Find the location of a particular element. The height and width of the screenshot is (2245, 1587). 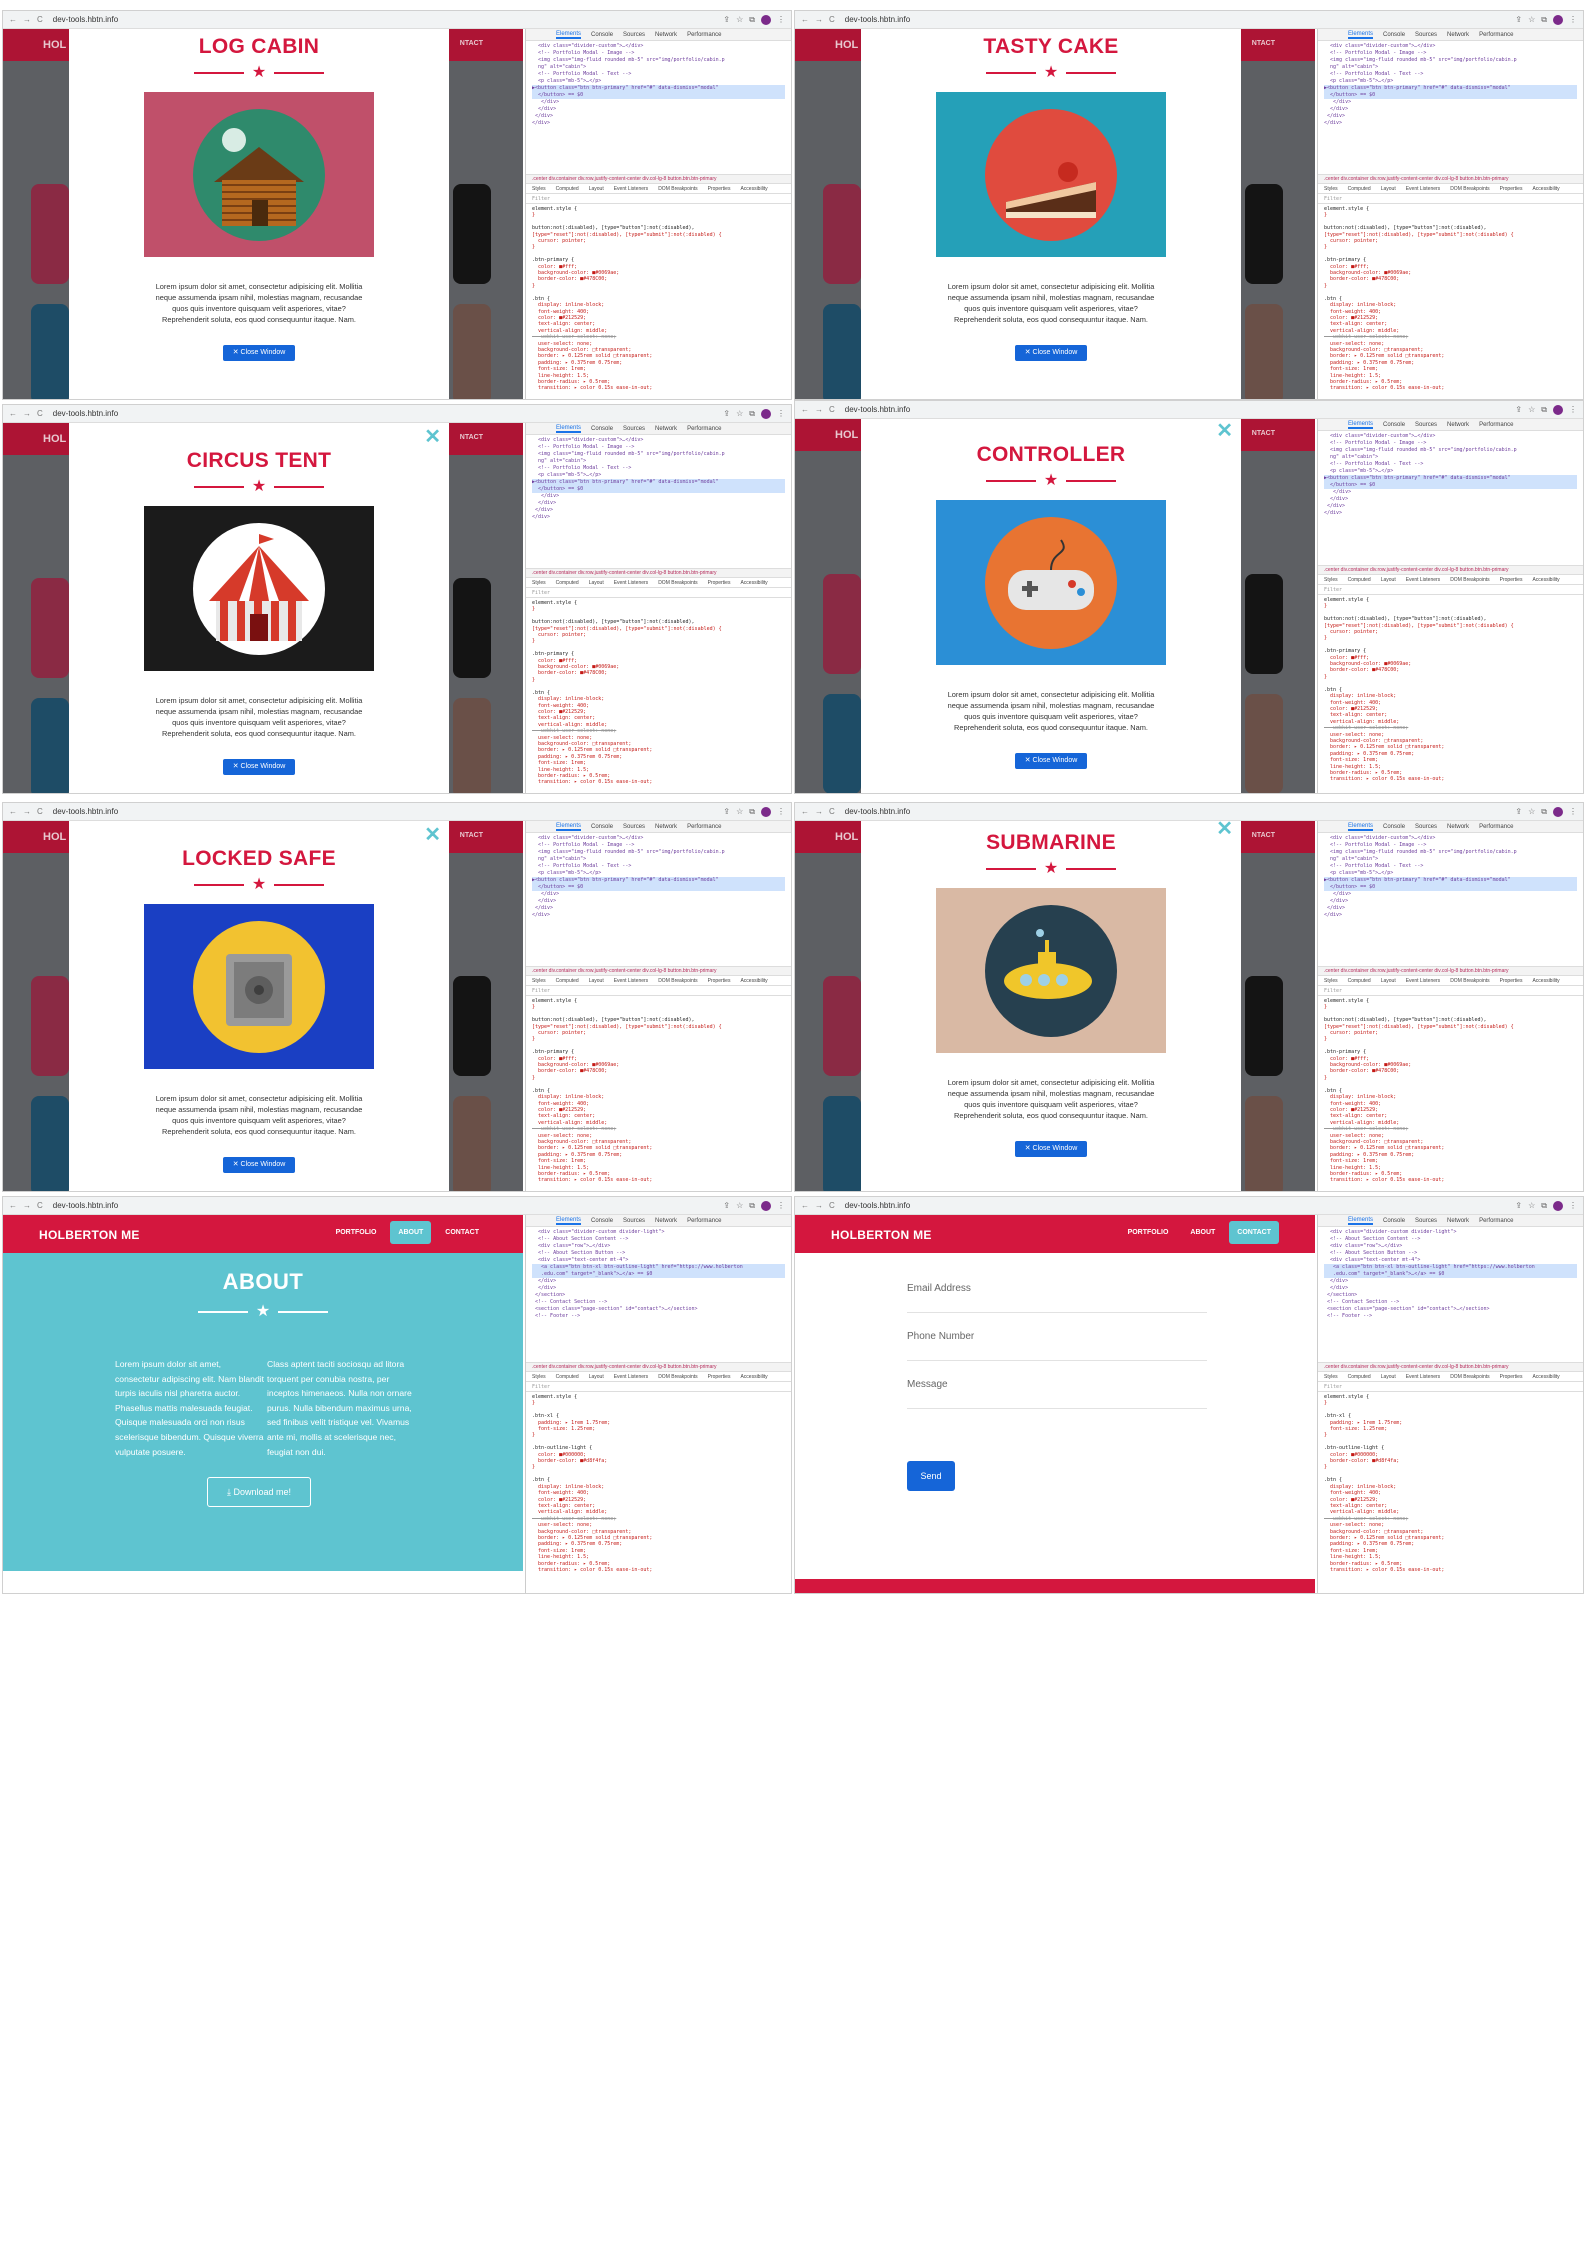

css-property: cursor: pointer; is located at coordinates (559, 1033).